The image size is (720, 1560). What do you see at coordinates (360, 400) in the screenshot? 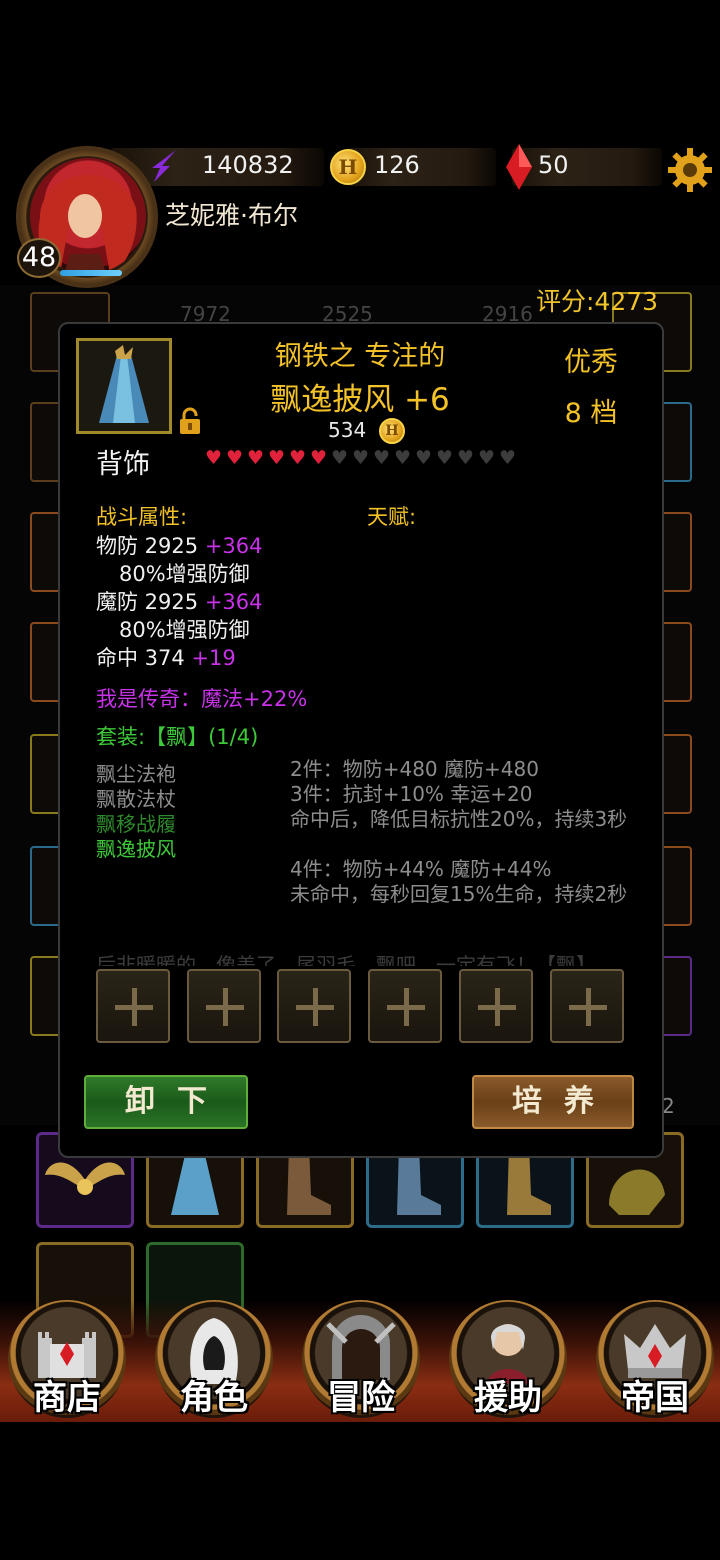
I see `item-name: 飘逸披风 +6` at bounding box center [360, 400].